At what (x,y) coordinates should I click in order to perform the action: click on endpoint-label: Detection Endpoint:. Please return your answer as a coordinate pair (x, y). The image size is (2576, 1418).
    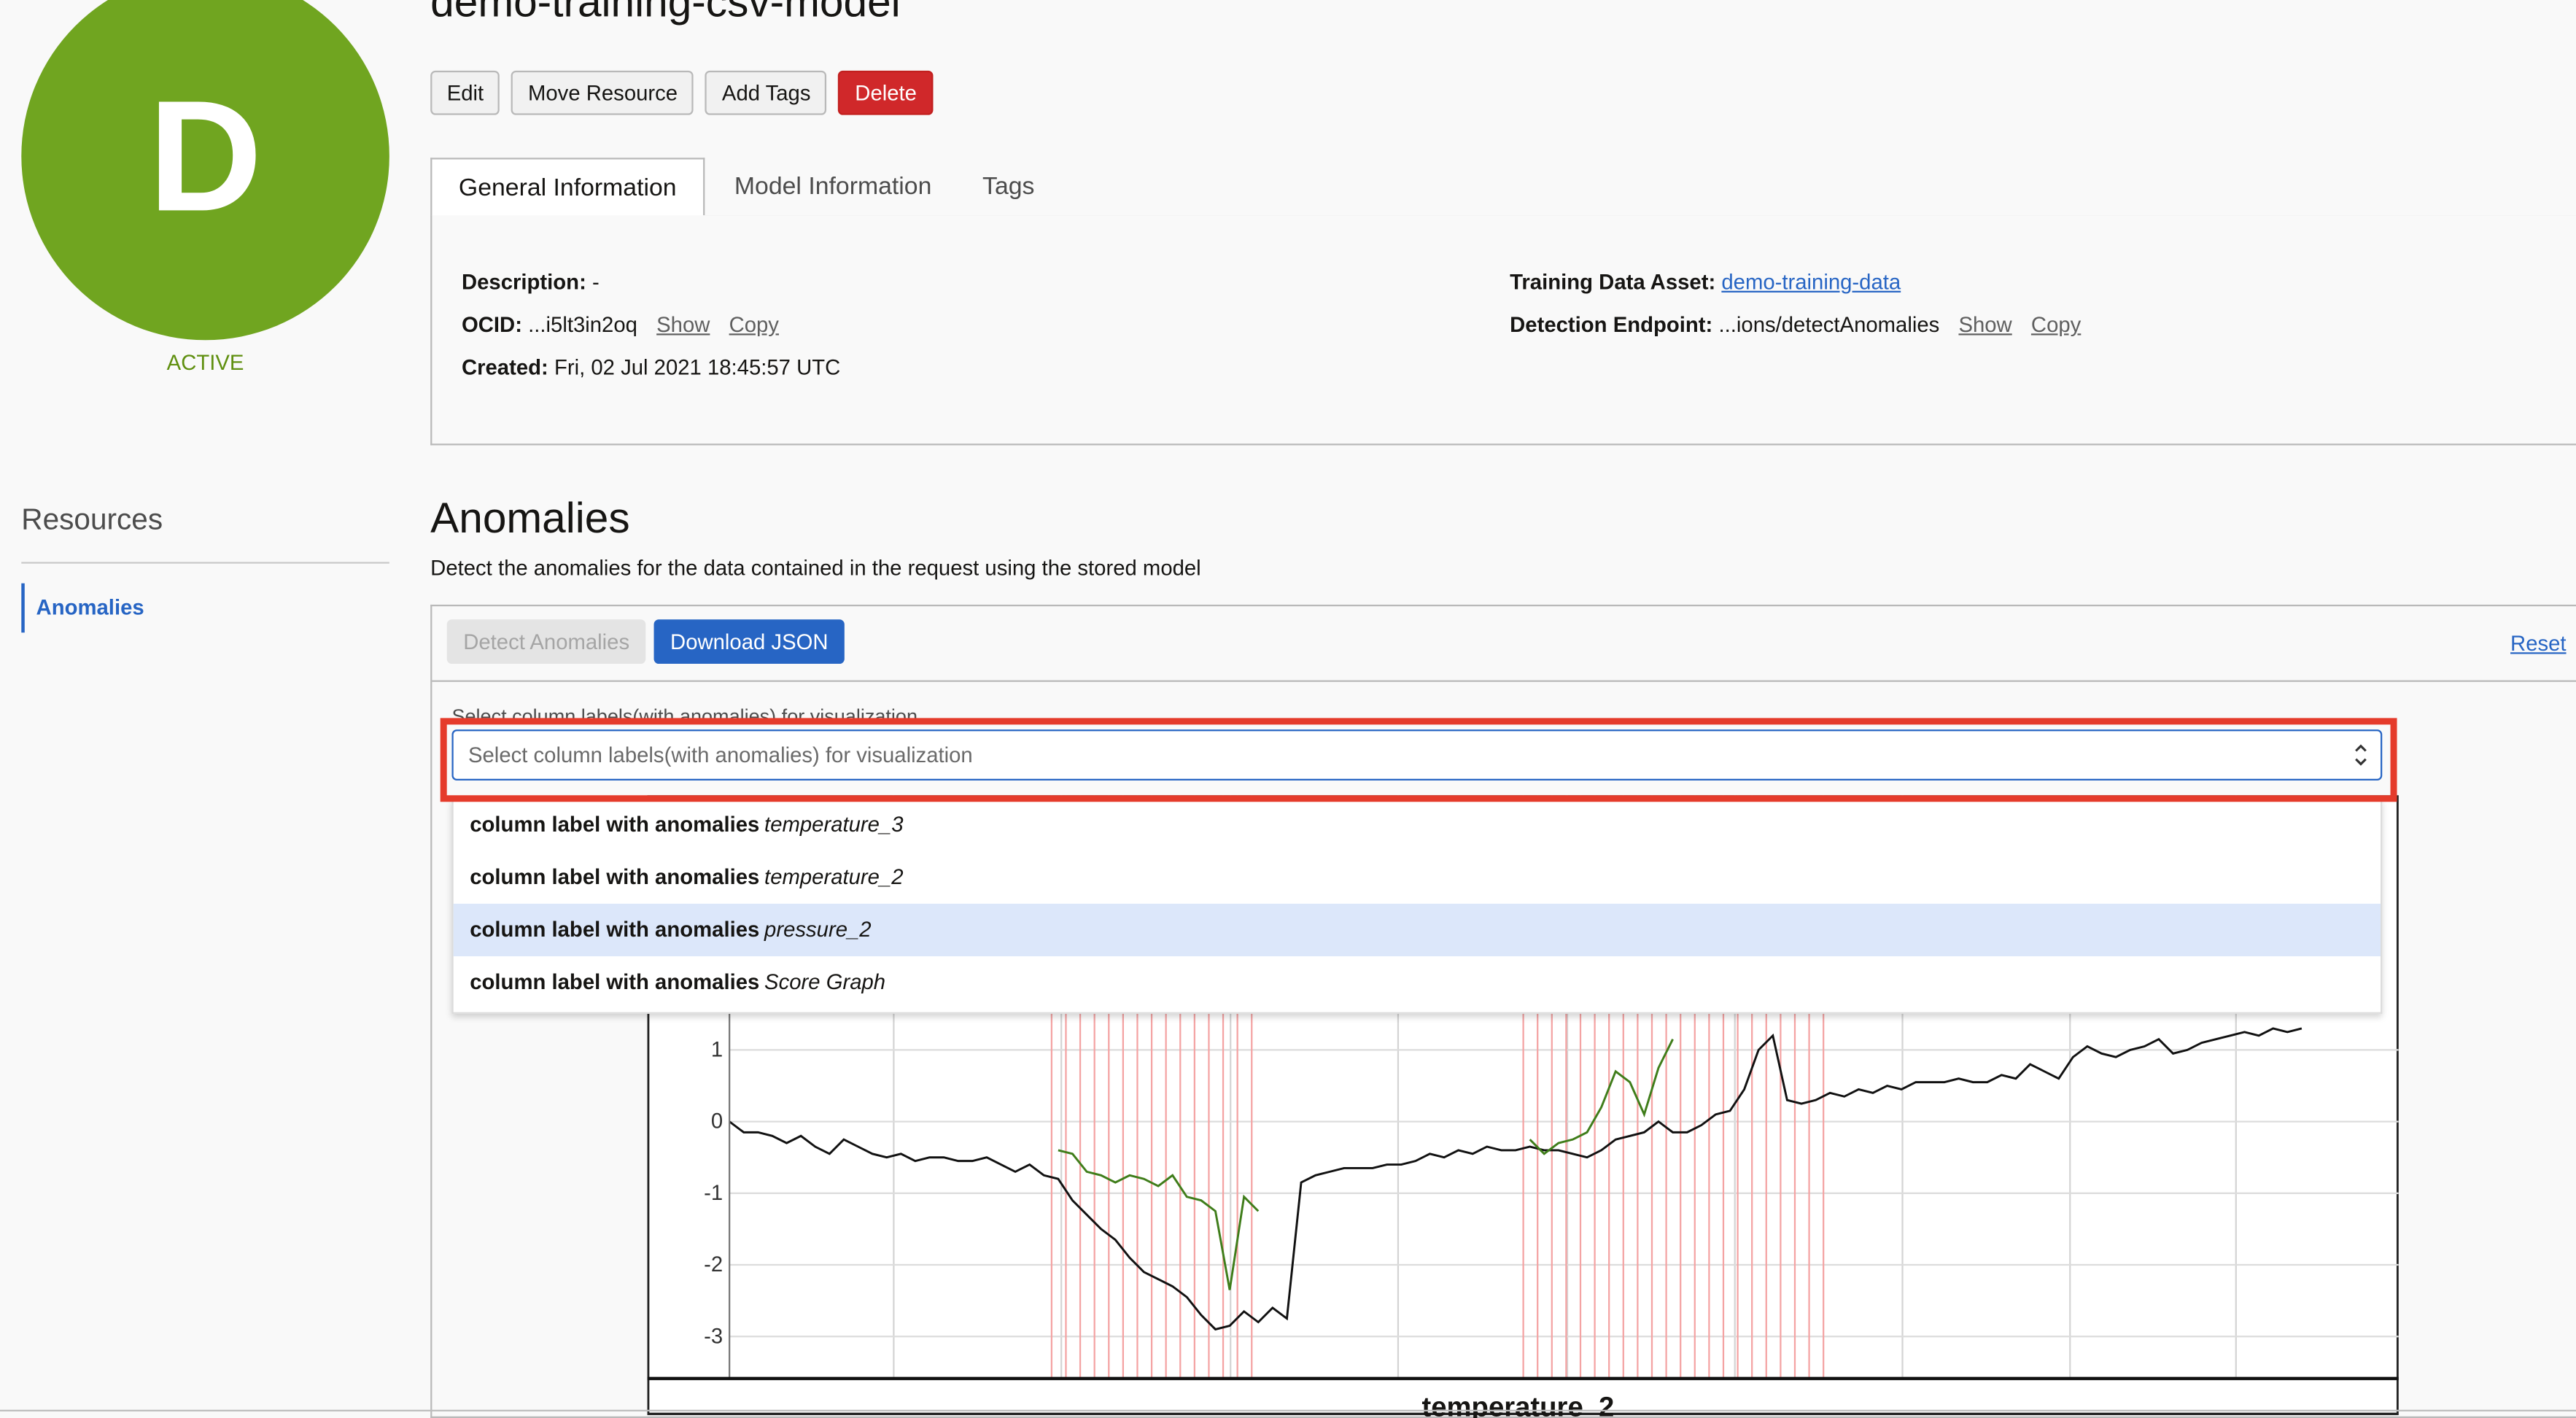
    Looking at the image, I should click on (1612, 324).